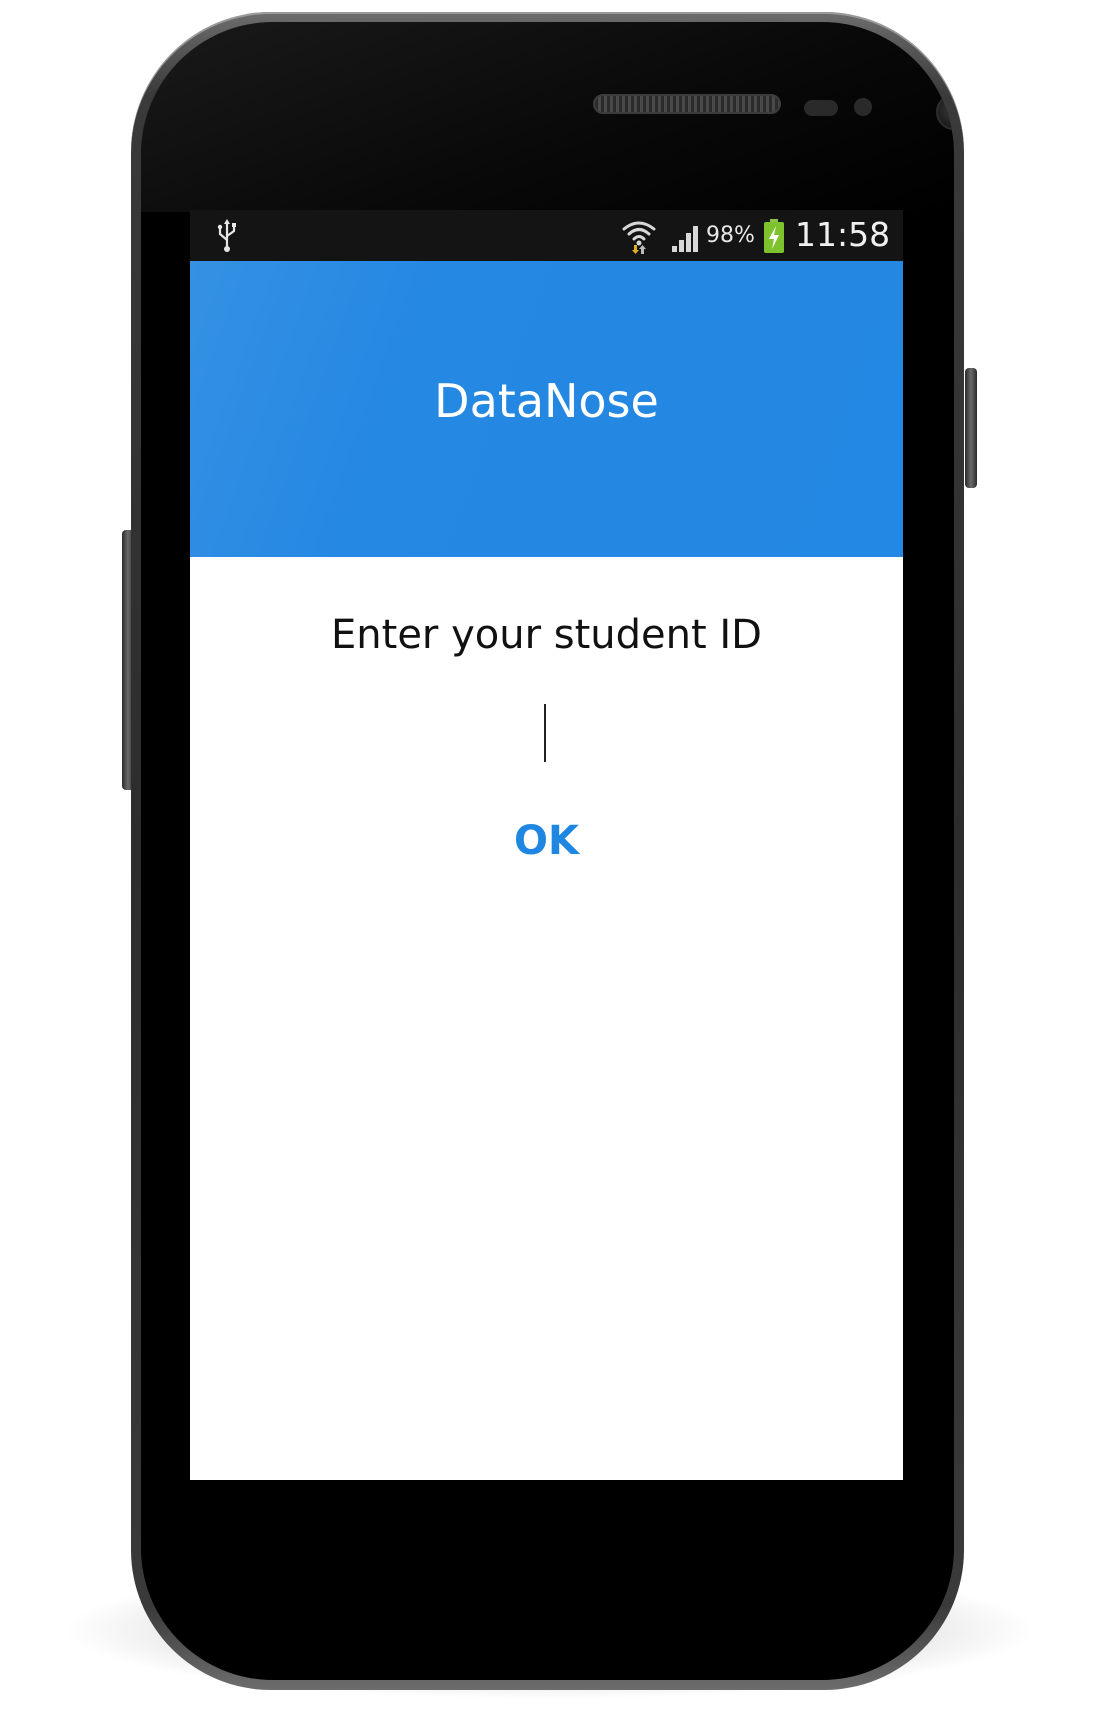 This screenshot has width=1101, height=1709. I want to click on power-button, so click(971, 428).